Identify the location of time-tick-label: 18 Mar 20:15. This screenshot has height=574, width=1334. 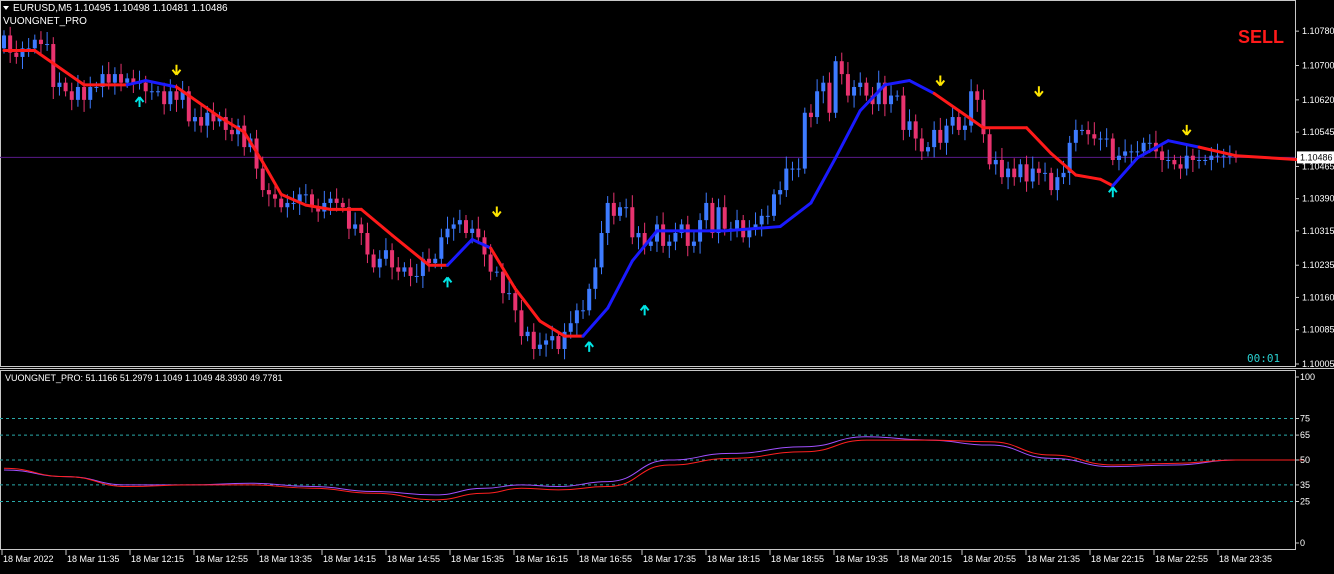
(925, 559).